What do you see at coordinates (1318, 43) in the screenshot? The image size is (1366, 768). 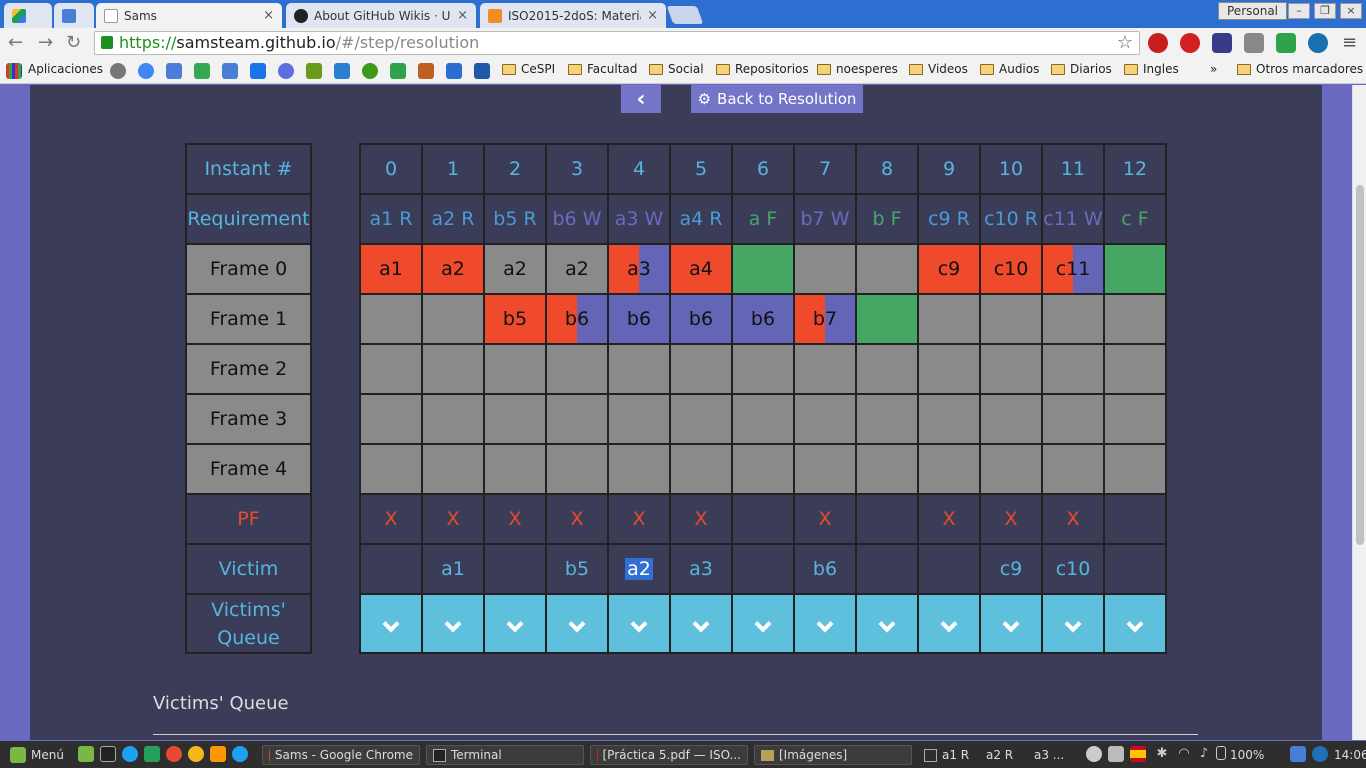 I see `vpn-icon` at bounding box center [1318, 43].